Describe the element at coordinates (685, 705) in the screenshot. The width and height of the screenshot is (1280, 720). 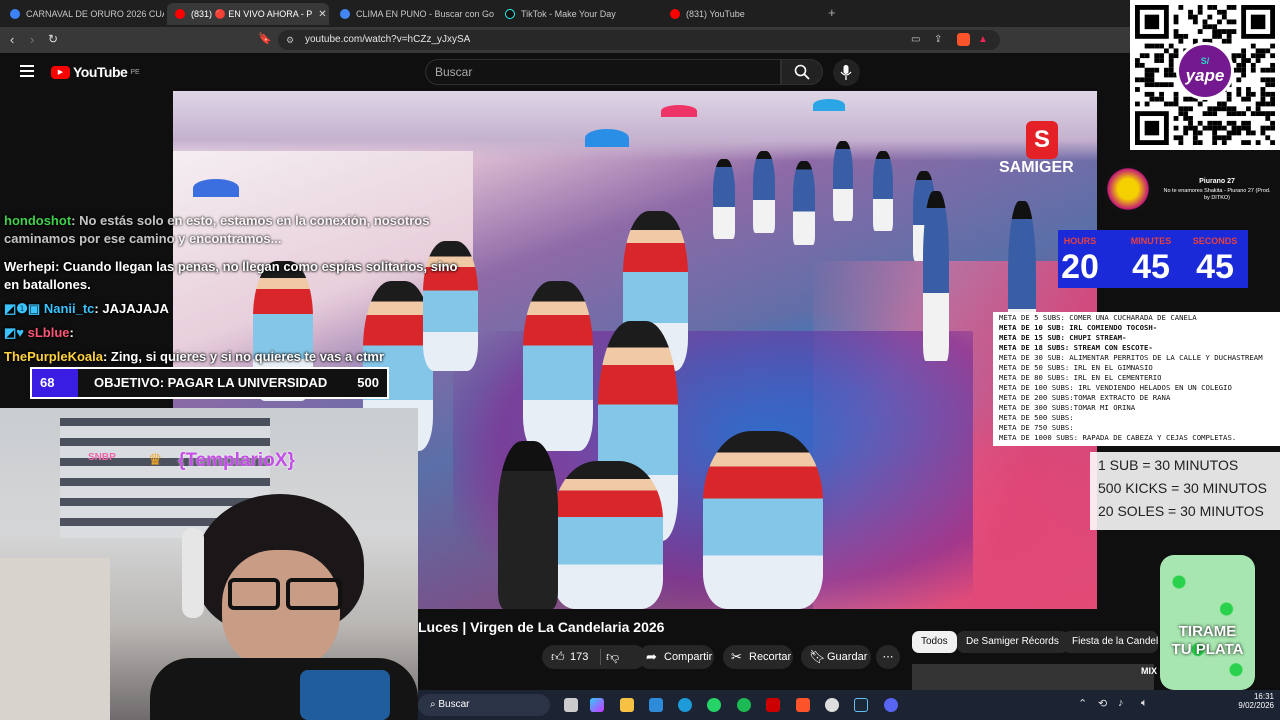
I see `edge-icon` at that location.